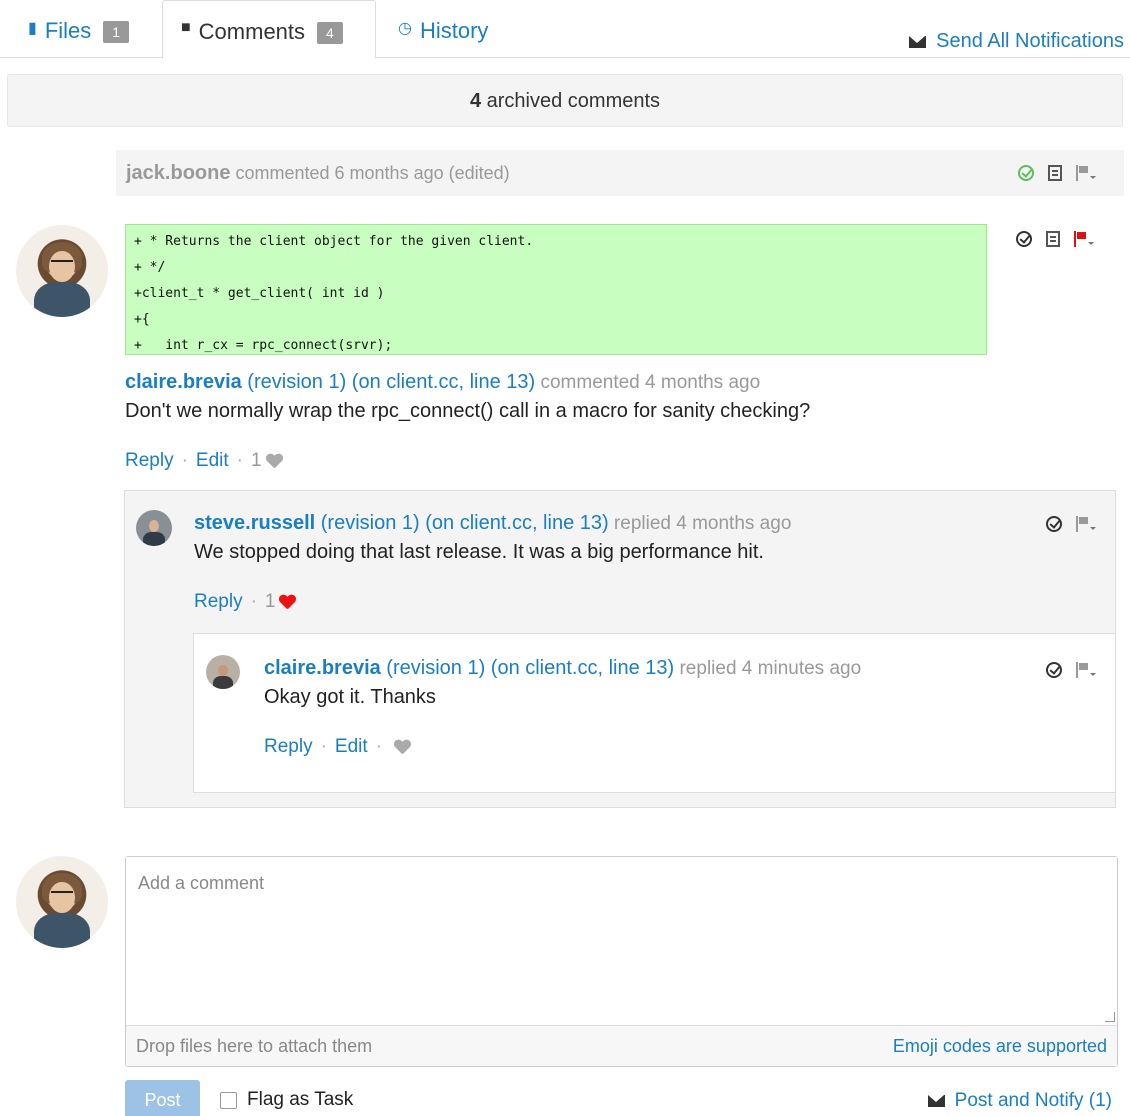  I want to click on reply-meta: replied 4 minutes ago, so click(768, 668).